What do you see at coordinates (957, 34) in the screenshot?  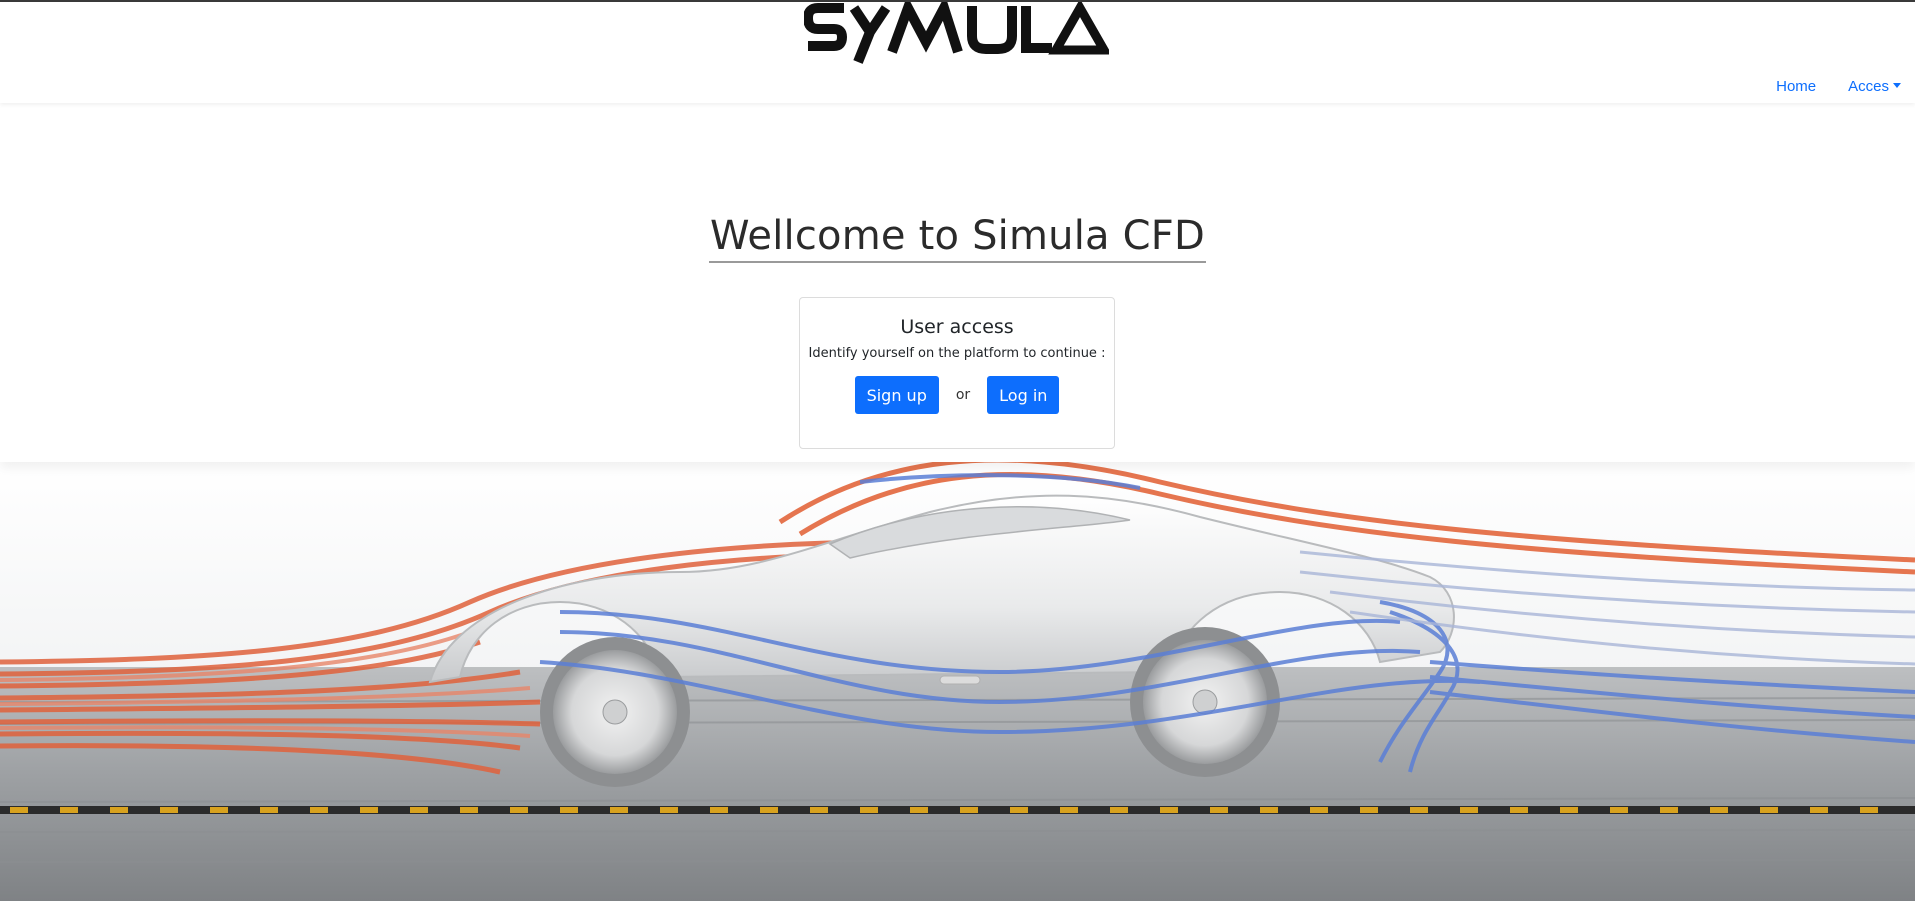 I see `brand-logo` at bounding box center [957, 34].